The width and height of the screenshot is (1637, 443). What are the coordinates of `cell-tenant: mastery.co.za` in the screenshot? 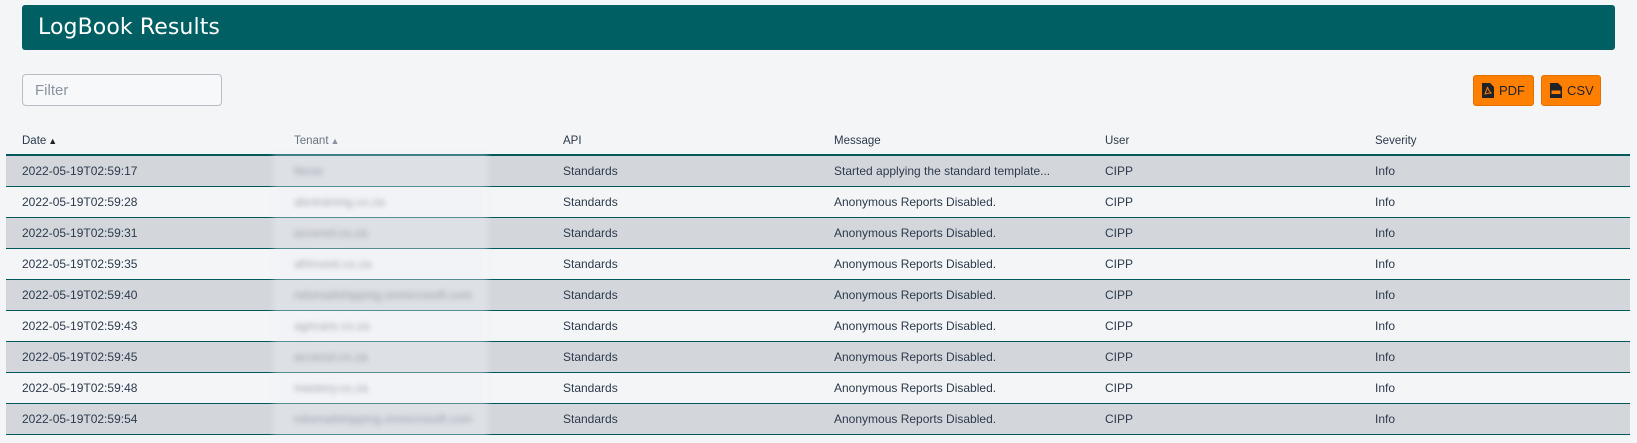 It's located at (331, 388).